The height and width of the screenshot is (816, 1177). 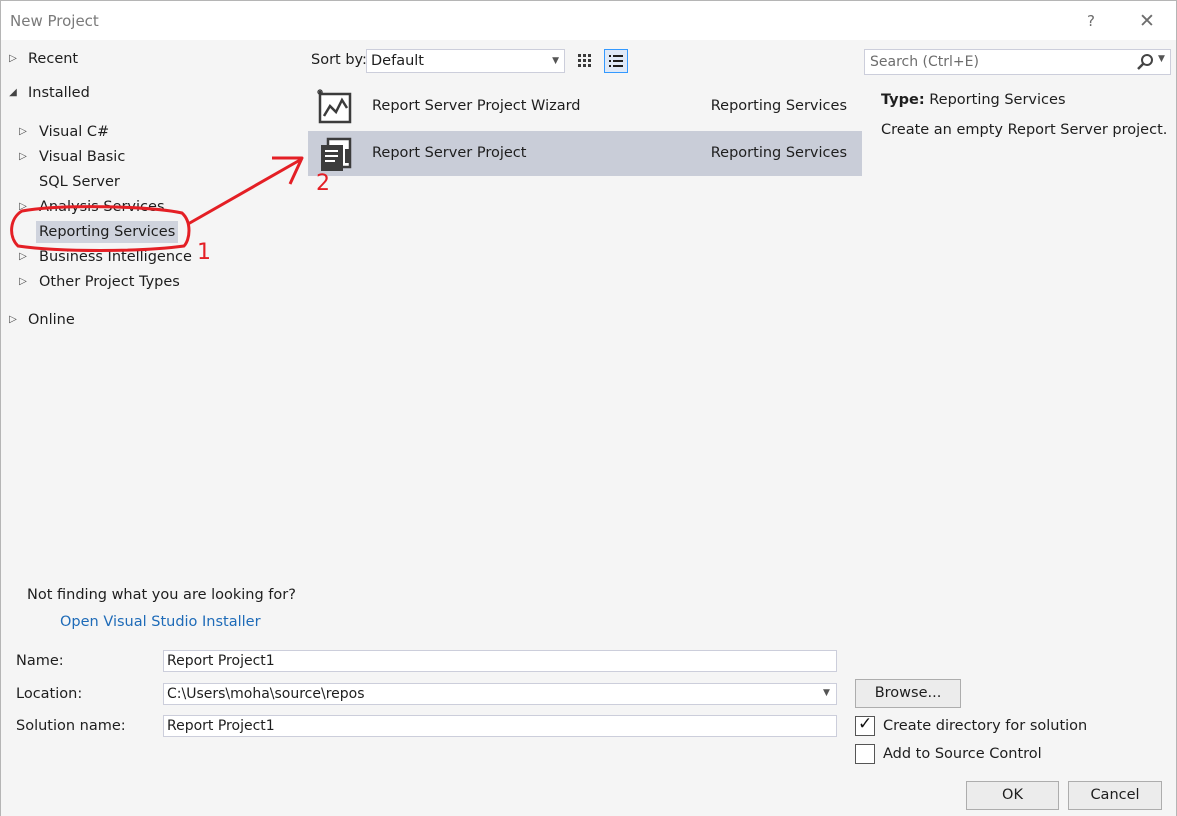 I want to click on sort-by-select: Default ▼, so click(x=465, y=61).